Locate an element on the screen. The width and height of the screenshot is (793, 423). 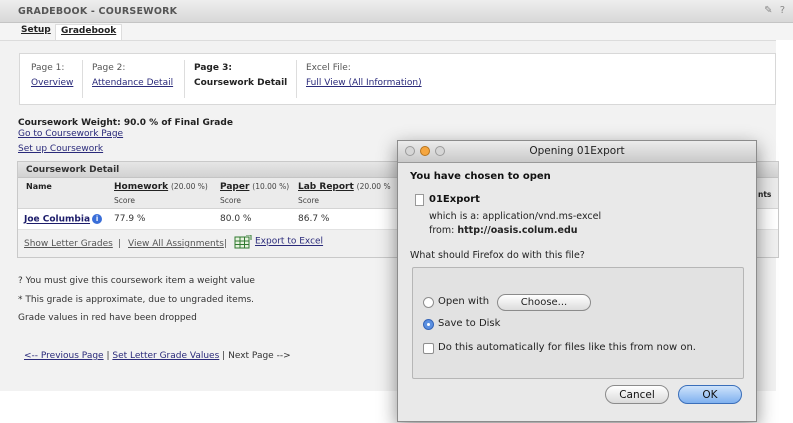
excel-icon is located at coordinates (243, 241).